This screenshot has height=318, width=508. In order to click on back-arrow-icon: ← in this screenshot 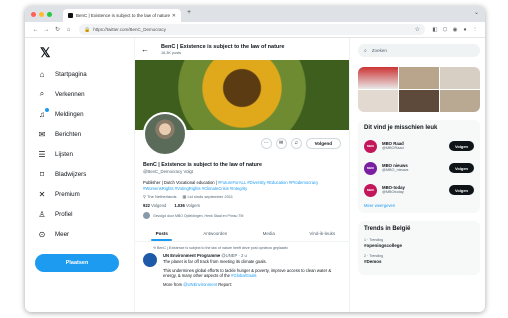, I will do `click(145, 49)`.